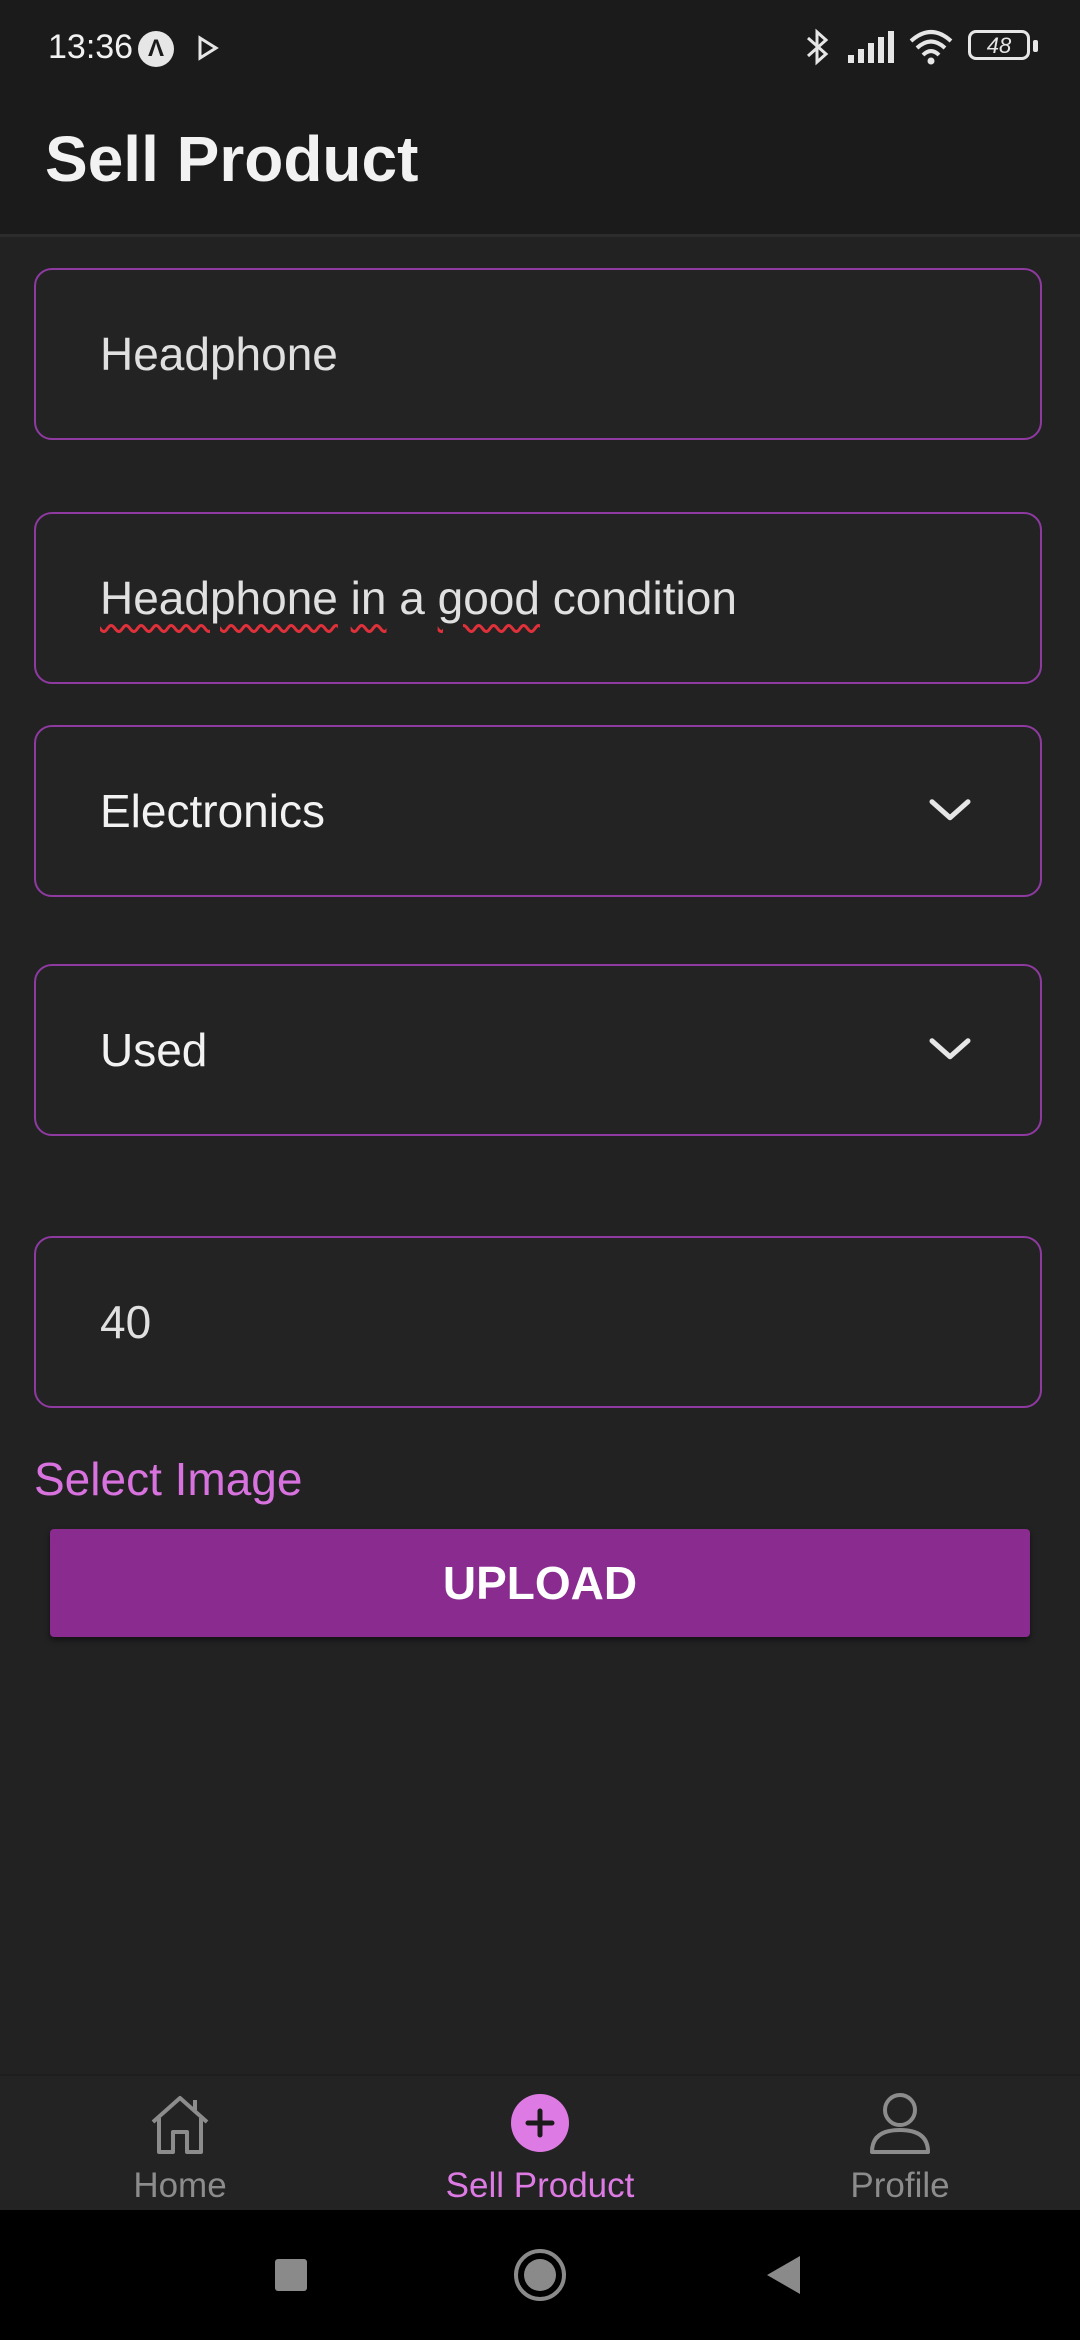 Image resolution: width=1080 pixels, height=2340 pixels. I want to click on nav-label-profile: Profile, so click(900, 2185).